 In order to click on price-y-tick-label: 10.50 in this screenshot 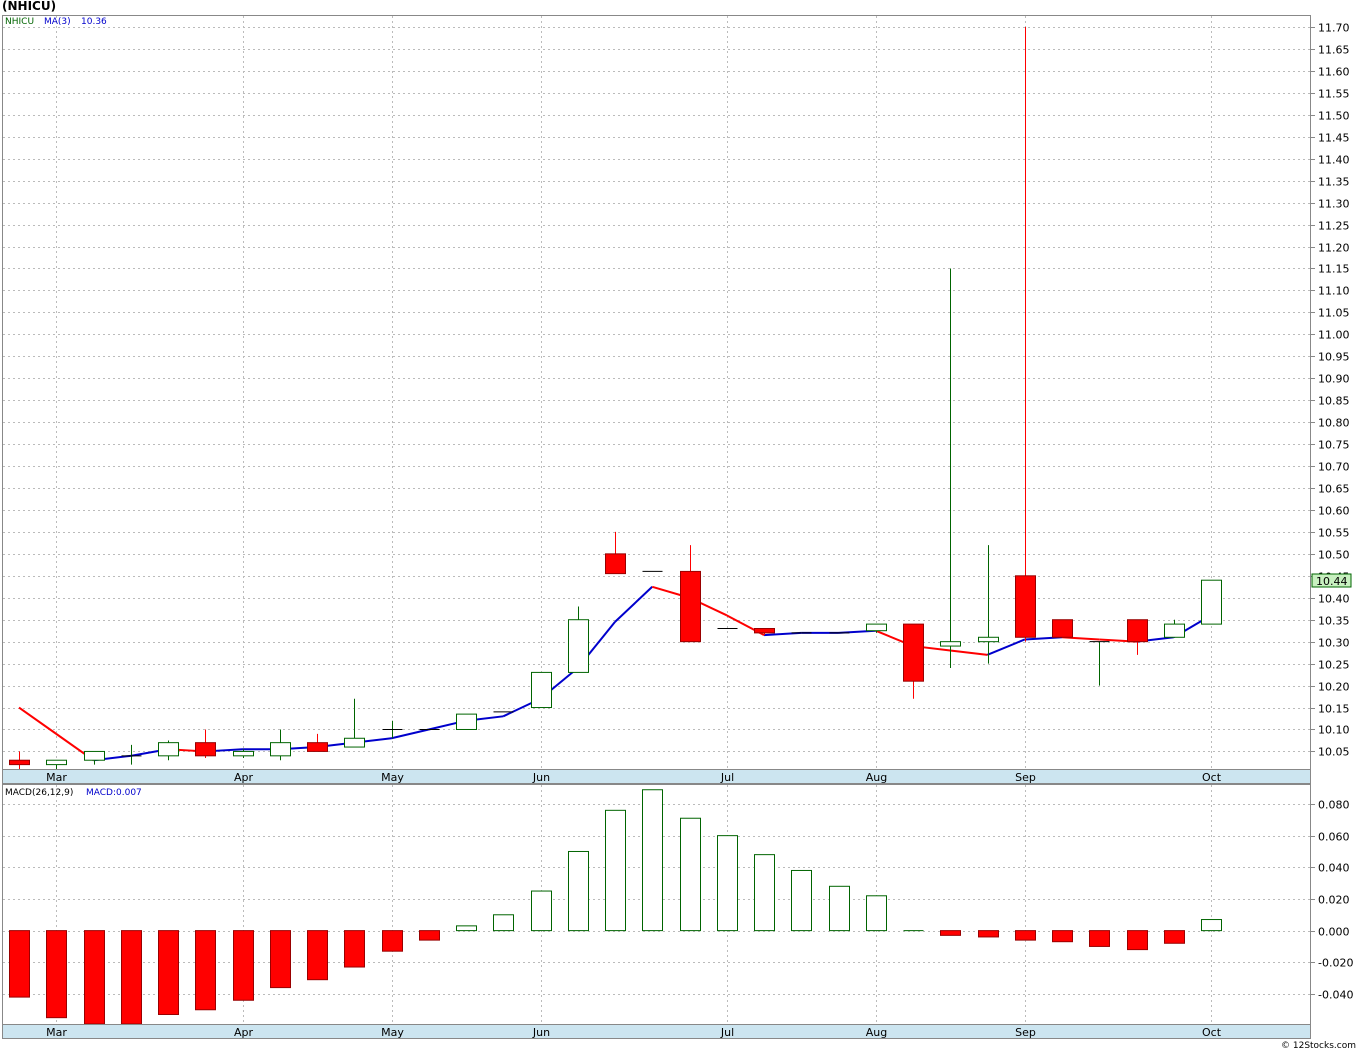, I will do `click(1334, 555)`.